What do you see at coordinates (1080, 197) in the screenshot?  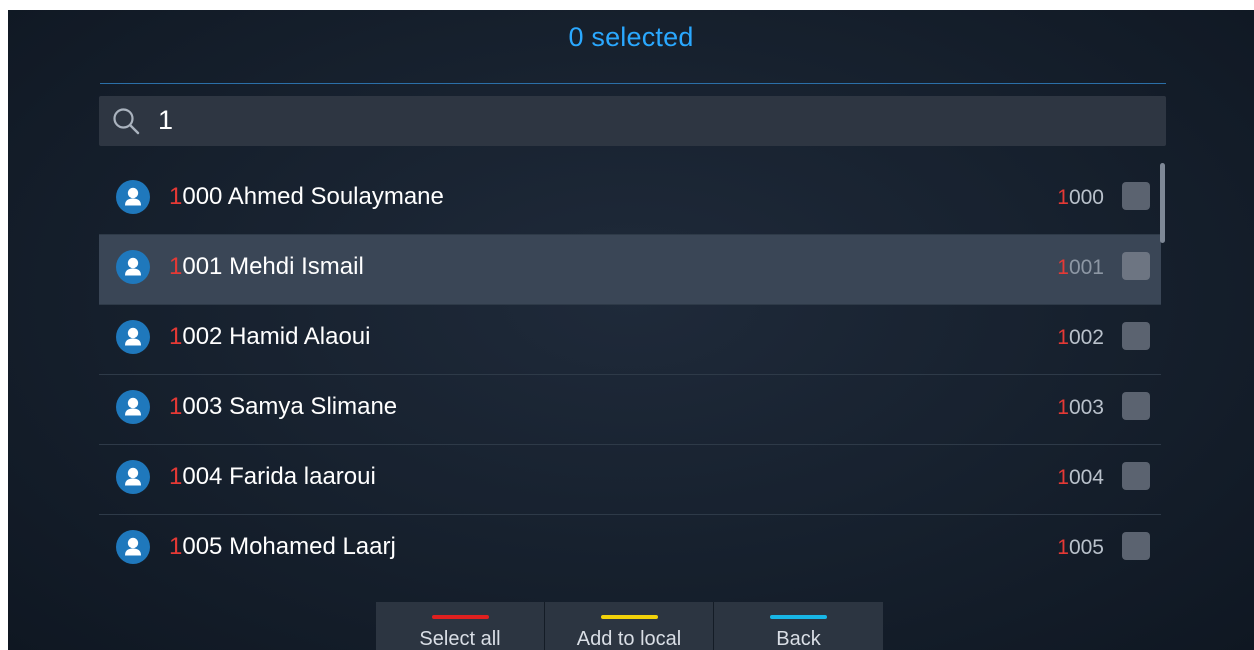 I see `contact-number: 1000` at bounding box center [1080, 197].